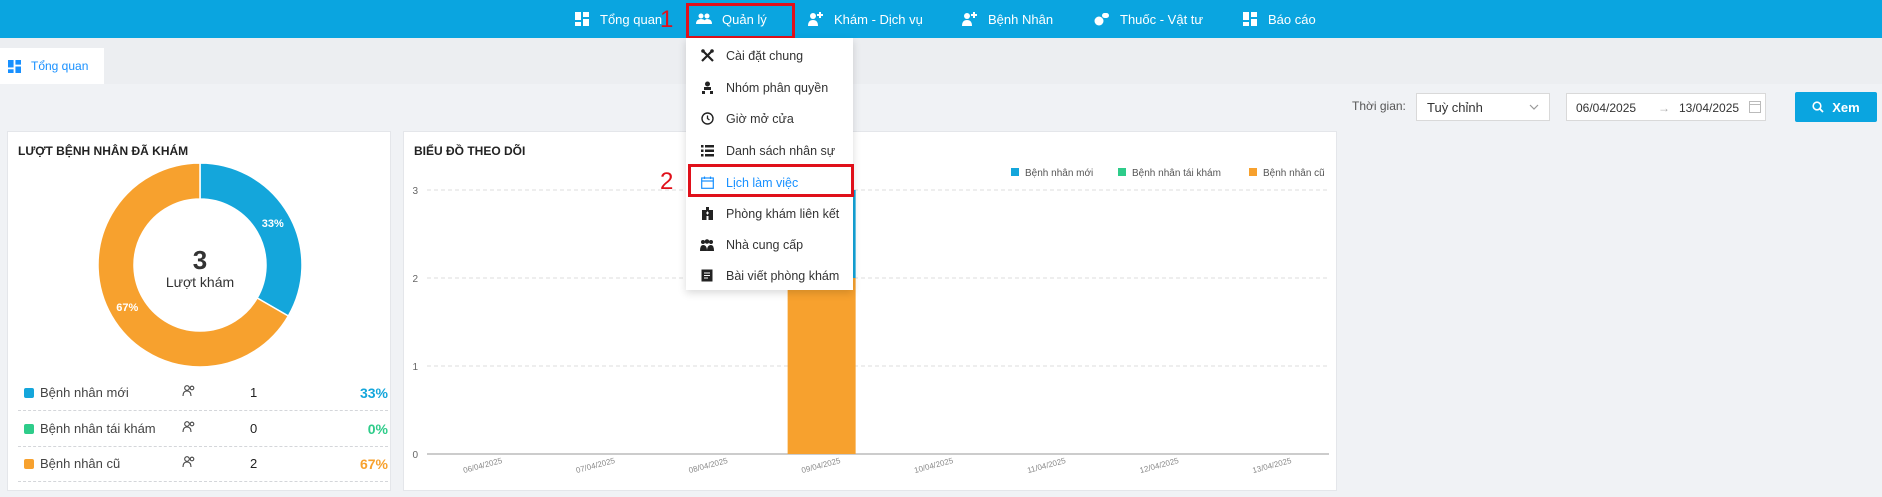 This screenshot has width=1882, height=497. I want to click on x-tick-label: 10/04/2025, so click(934, 465).